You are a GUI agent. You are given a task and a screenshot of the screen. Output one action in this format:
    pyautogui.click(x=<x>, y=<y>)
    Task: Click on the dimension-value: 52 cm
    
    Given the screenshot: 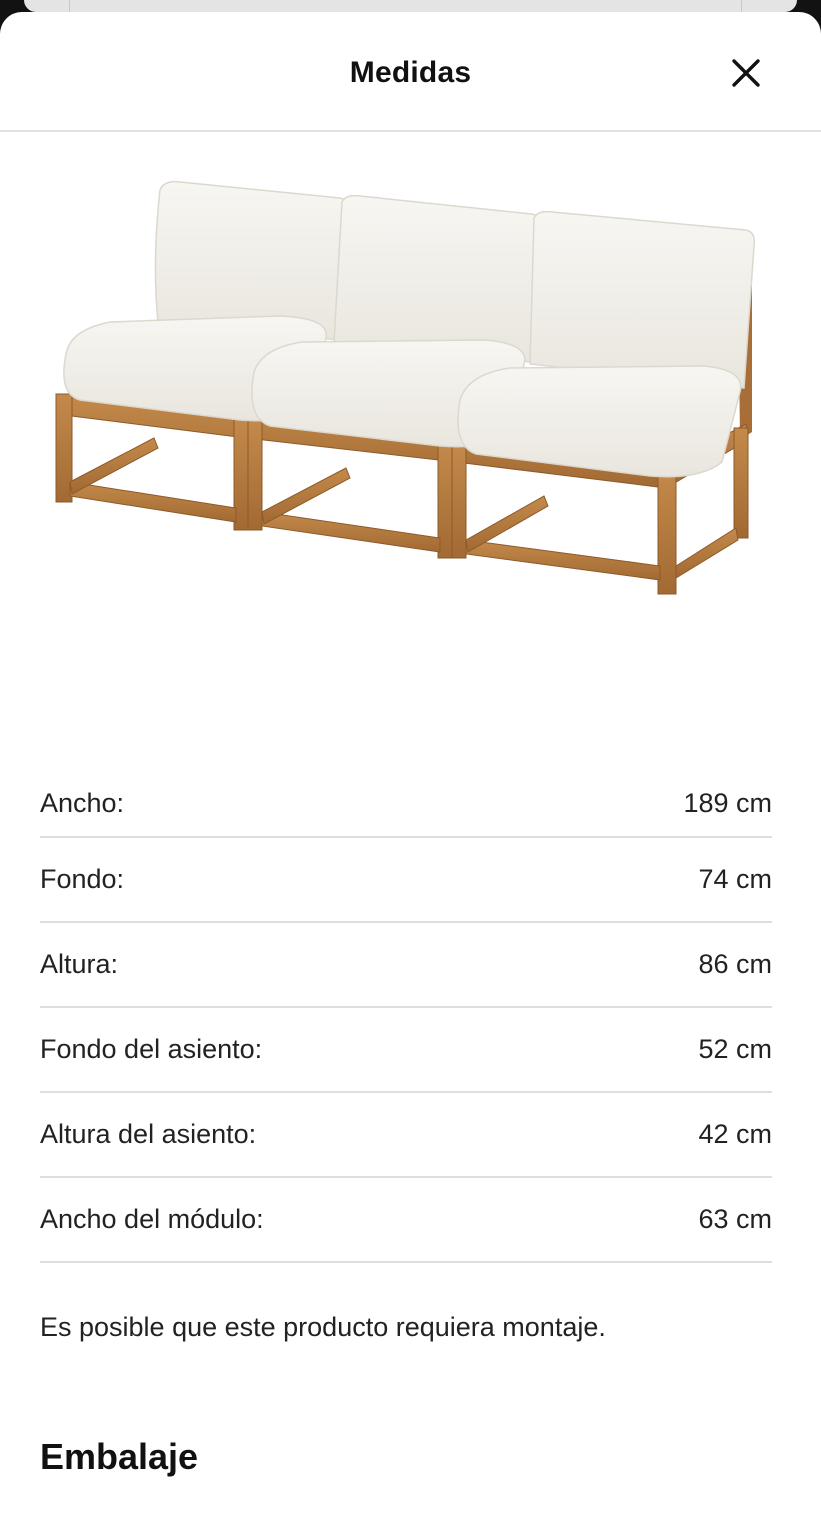 What is the action you would take?
    pyautogui.click(x=735, y=1049)
    